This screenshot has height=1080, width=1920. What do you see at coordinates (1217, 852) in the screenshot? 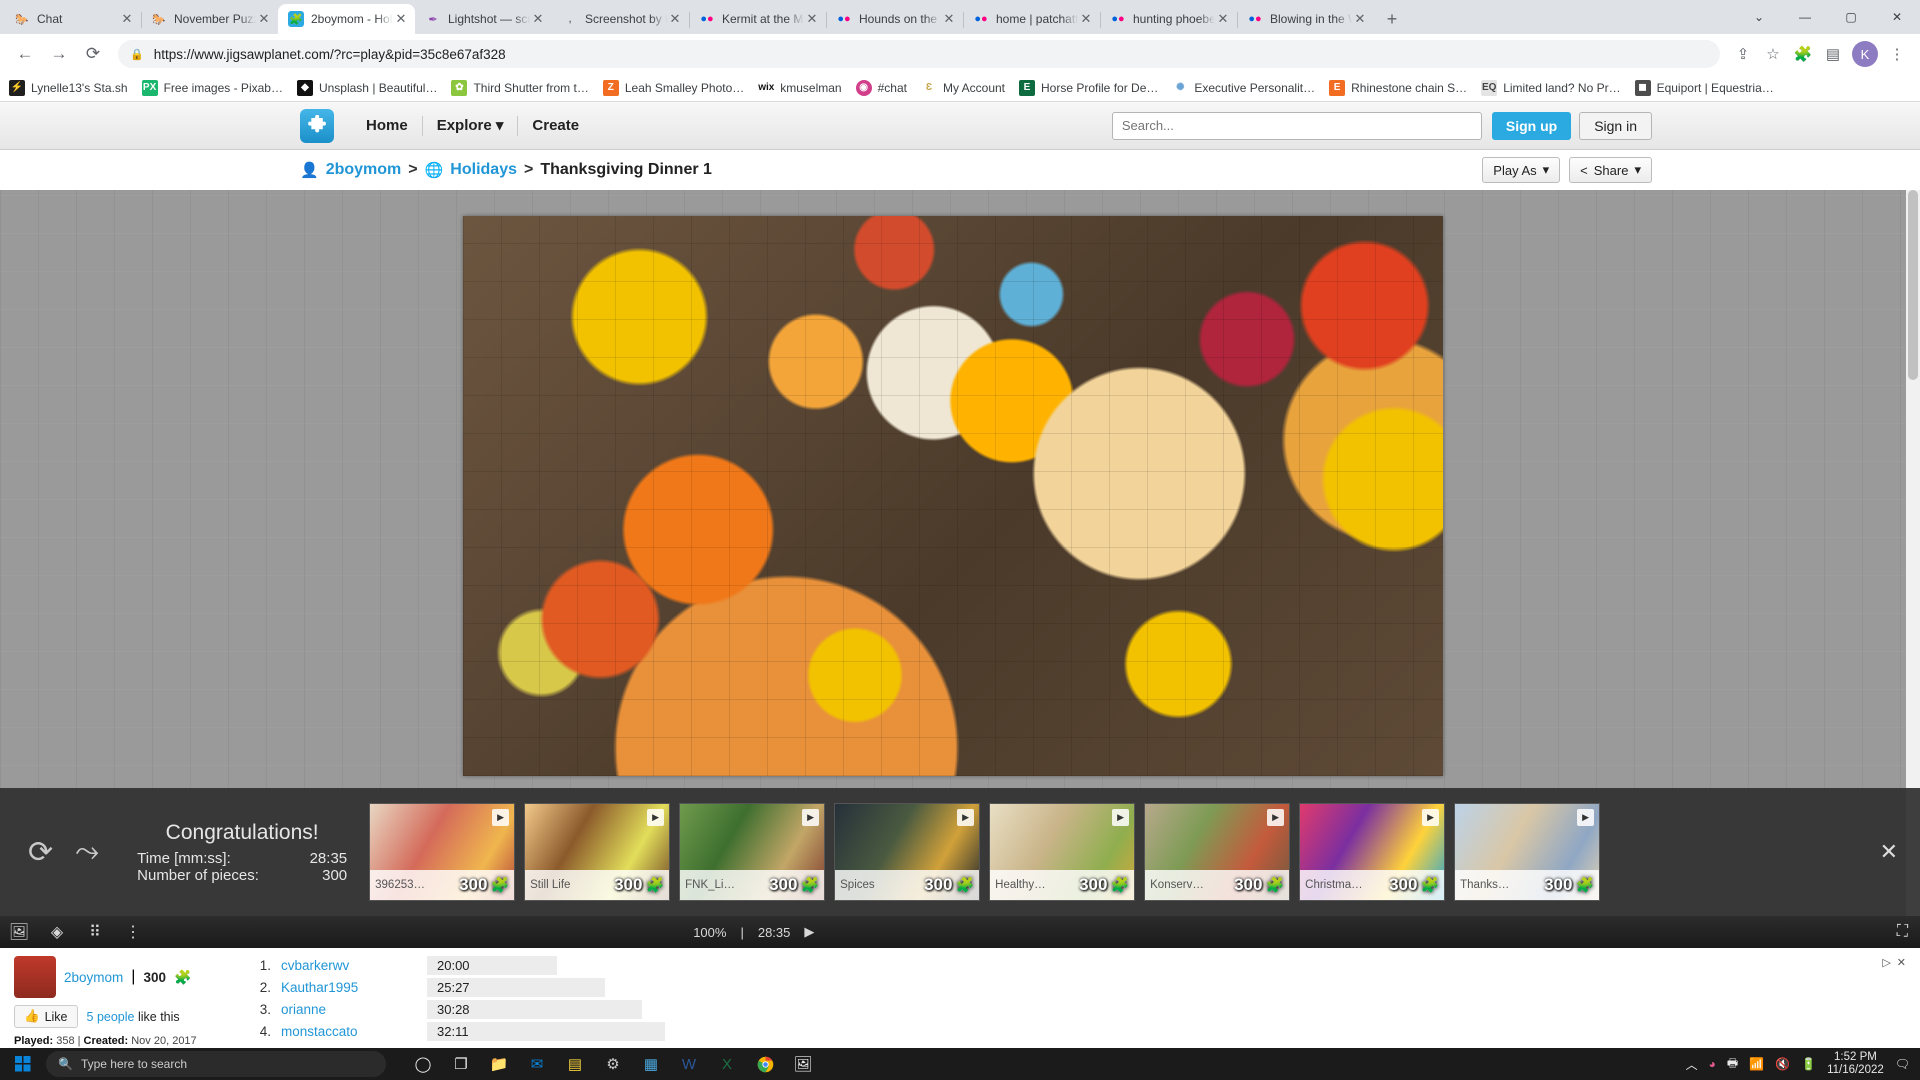
I see `puzzle-thumbnail: ▶ Konserv… 300 🧩` at bounding box center [1217, 852].